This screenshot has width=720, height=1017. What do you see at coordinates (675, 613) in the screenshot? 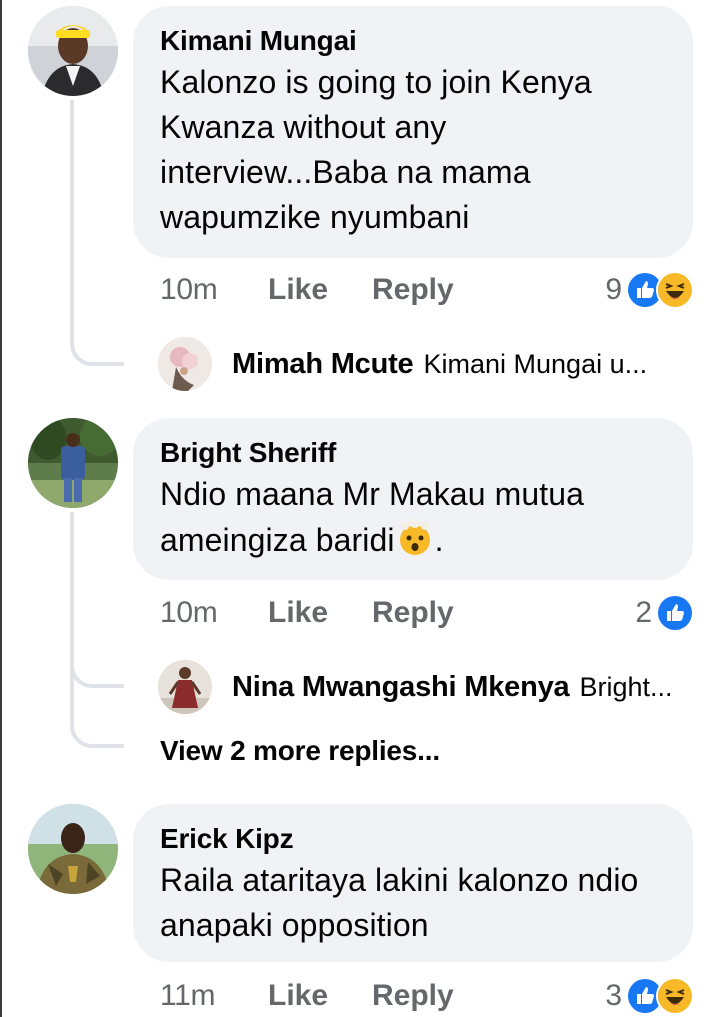
I see `like-icon` at bounding box center [675, 613].